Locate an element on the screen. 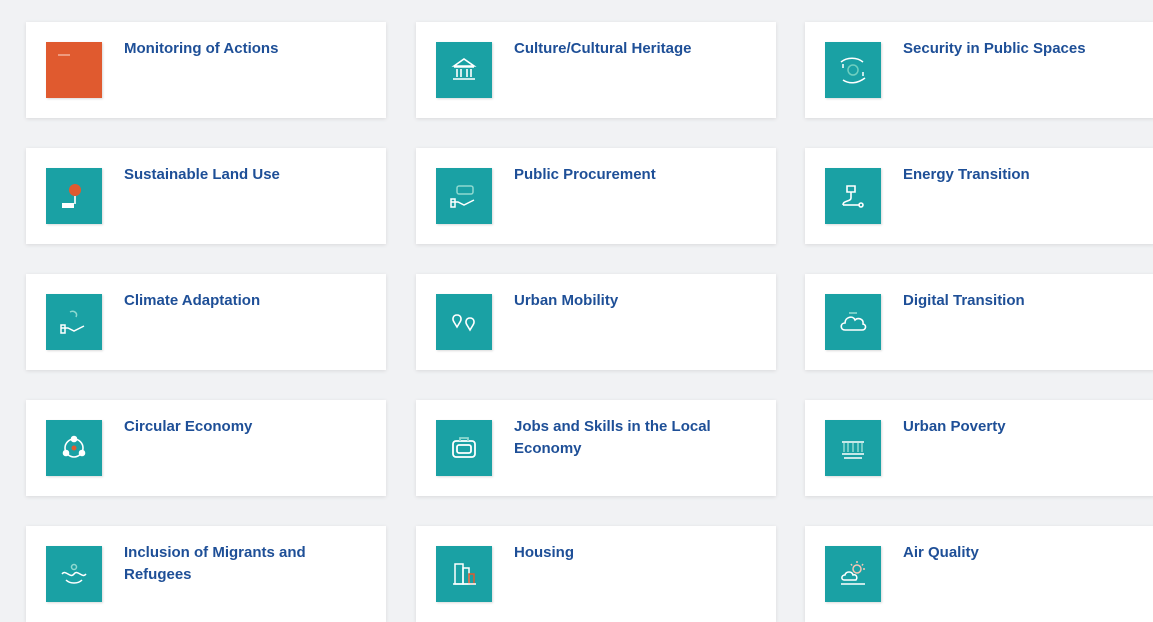  card-title: Circular Economy is located at coordinates (188, 426).